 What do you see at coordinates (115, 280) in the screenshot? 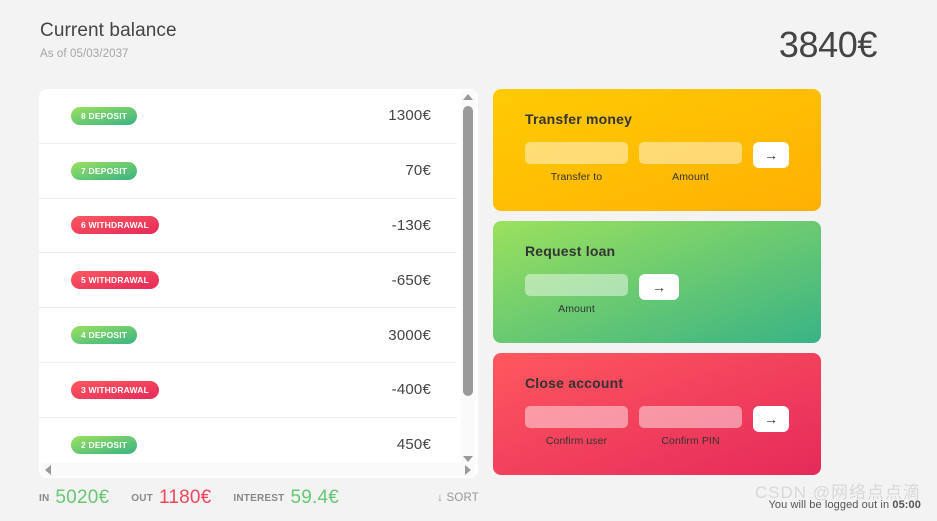
I see `movement-type-badge: 5 WITHDRAWAL` at bounding box center [115, 280].